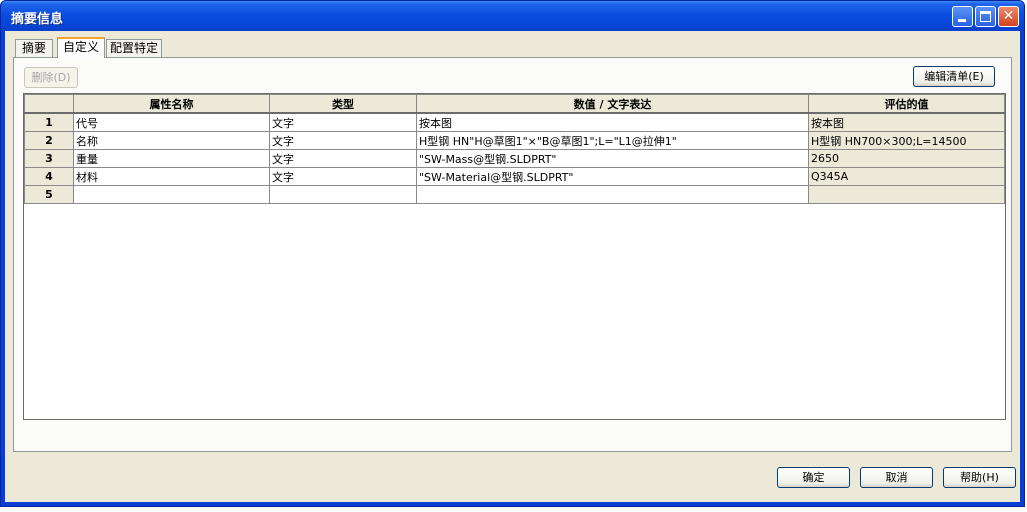  Describe the element at coordinates (171, 122) in the screenshot. I see `property-name-cell: 代号` at that location.